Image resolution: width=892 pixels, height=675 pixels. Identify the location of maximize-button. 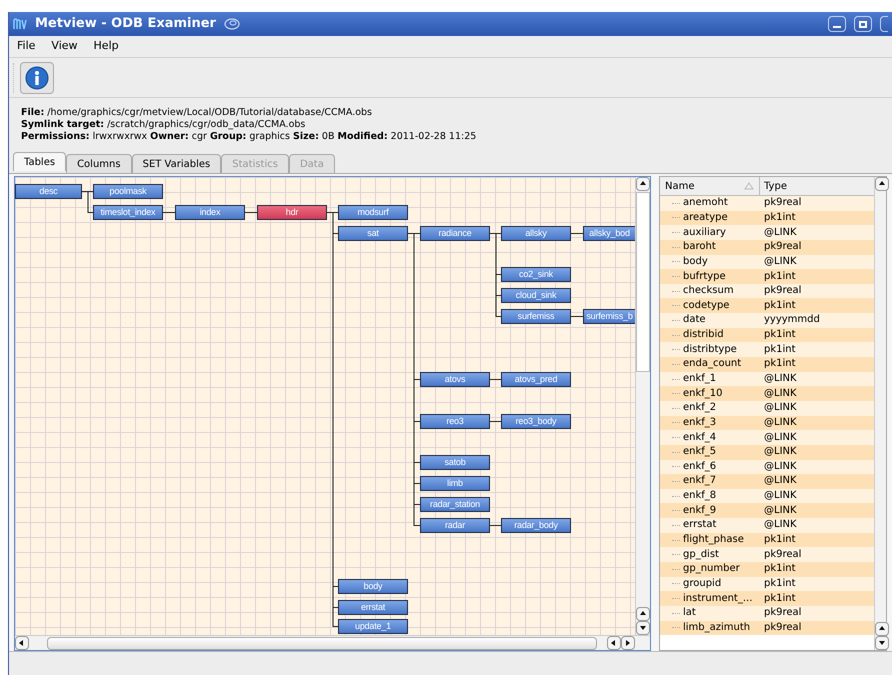
(863, 24).